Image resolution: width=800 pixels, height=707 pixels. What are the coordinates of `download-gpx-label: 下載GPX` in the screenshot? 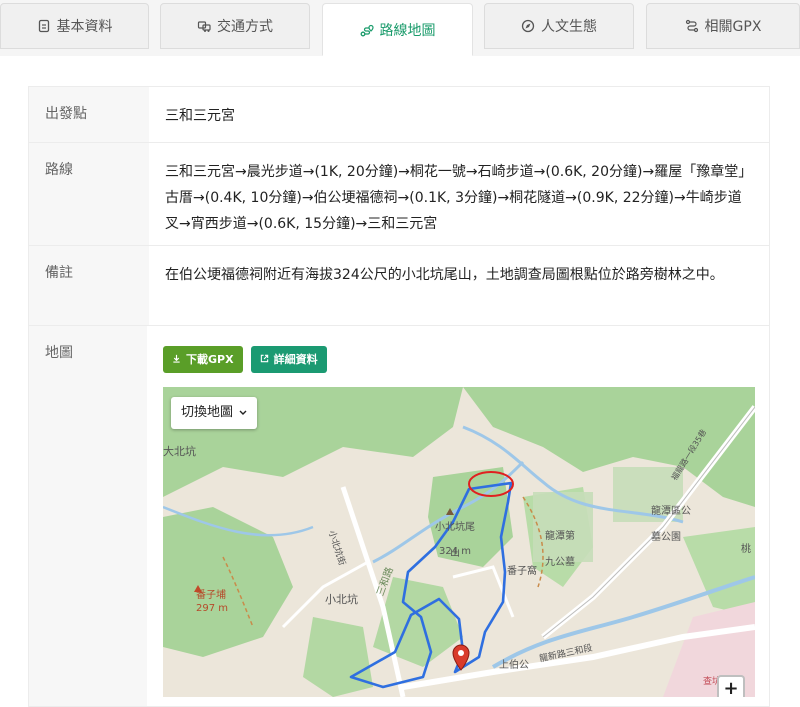 It's located at (210, 359).